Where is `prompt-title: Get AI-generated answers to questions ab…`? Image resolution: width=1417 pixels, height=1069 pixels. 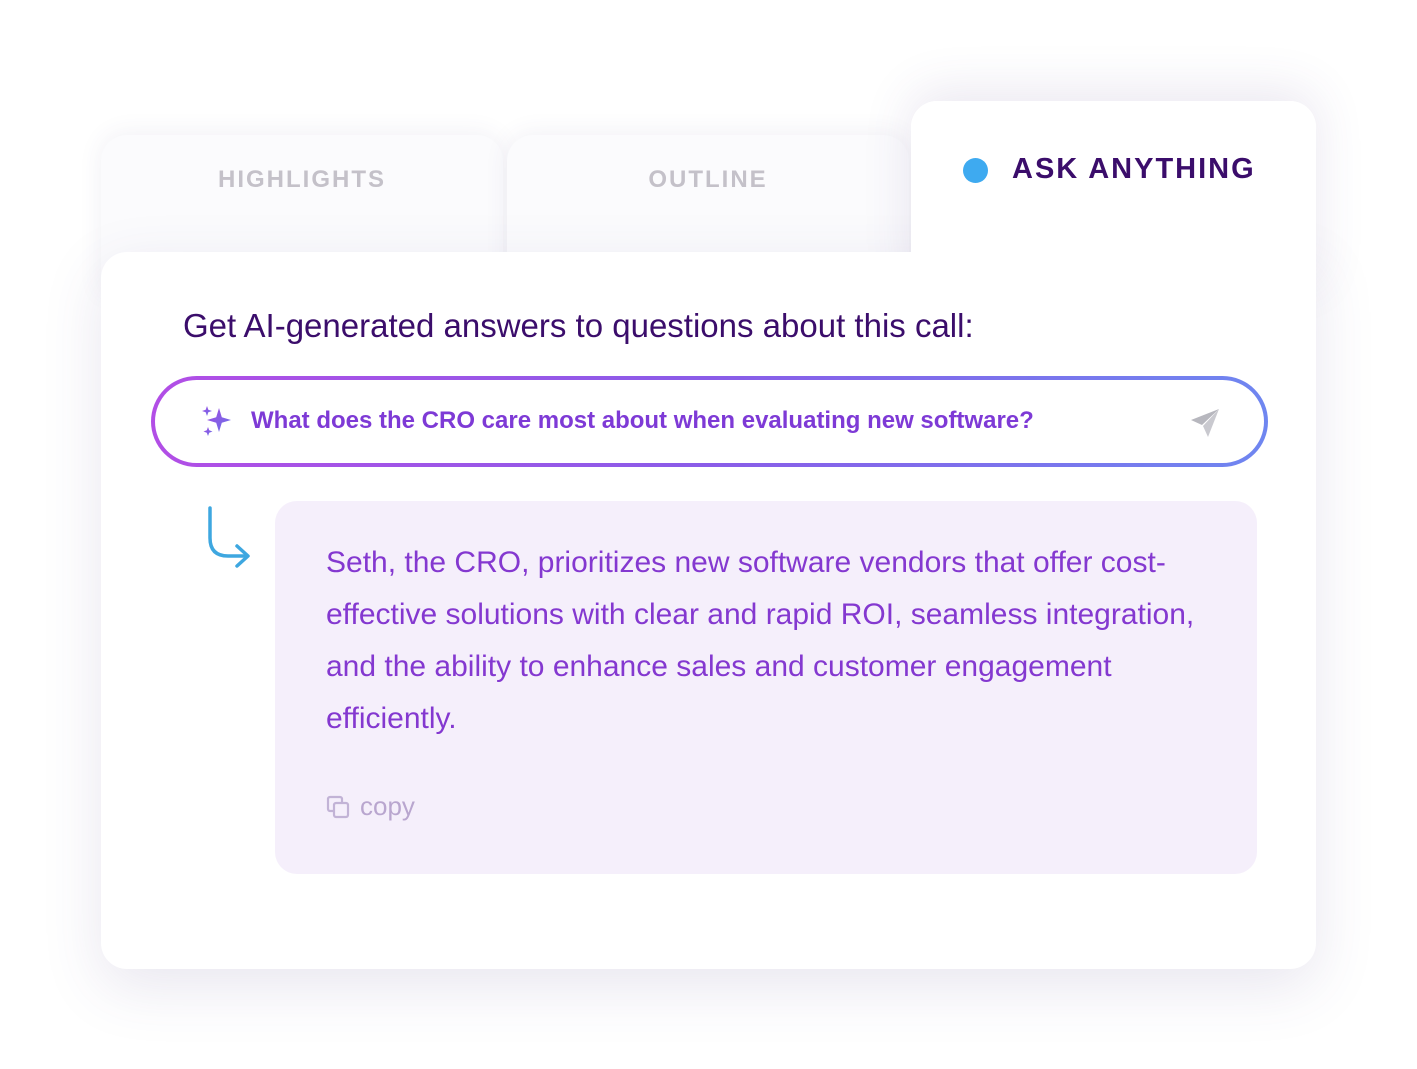 prompt-title: Get AI-generated answers to questions ab… is located at coordinates (578, 325).